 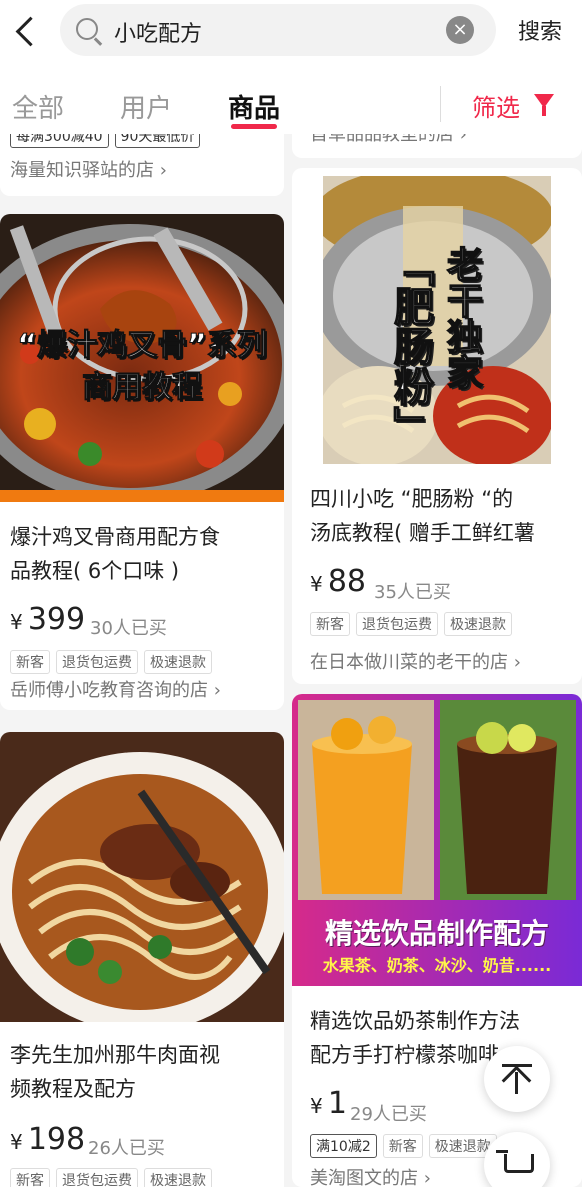 I want to click on price-value: 399, so click(x=56, y=619).